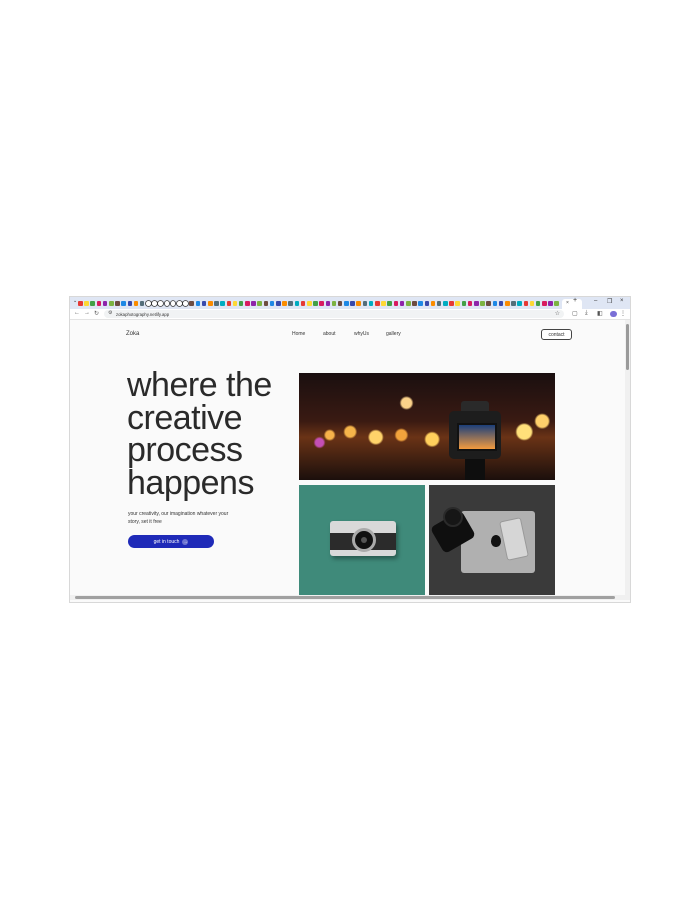  What do you see at coordinates (77, 313) in the screenshot?
I see `back-icon: ←` at bounding box center [77, 313].